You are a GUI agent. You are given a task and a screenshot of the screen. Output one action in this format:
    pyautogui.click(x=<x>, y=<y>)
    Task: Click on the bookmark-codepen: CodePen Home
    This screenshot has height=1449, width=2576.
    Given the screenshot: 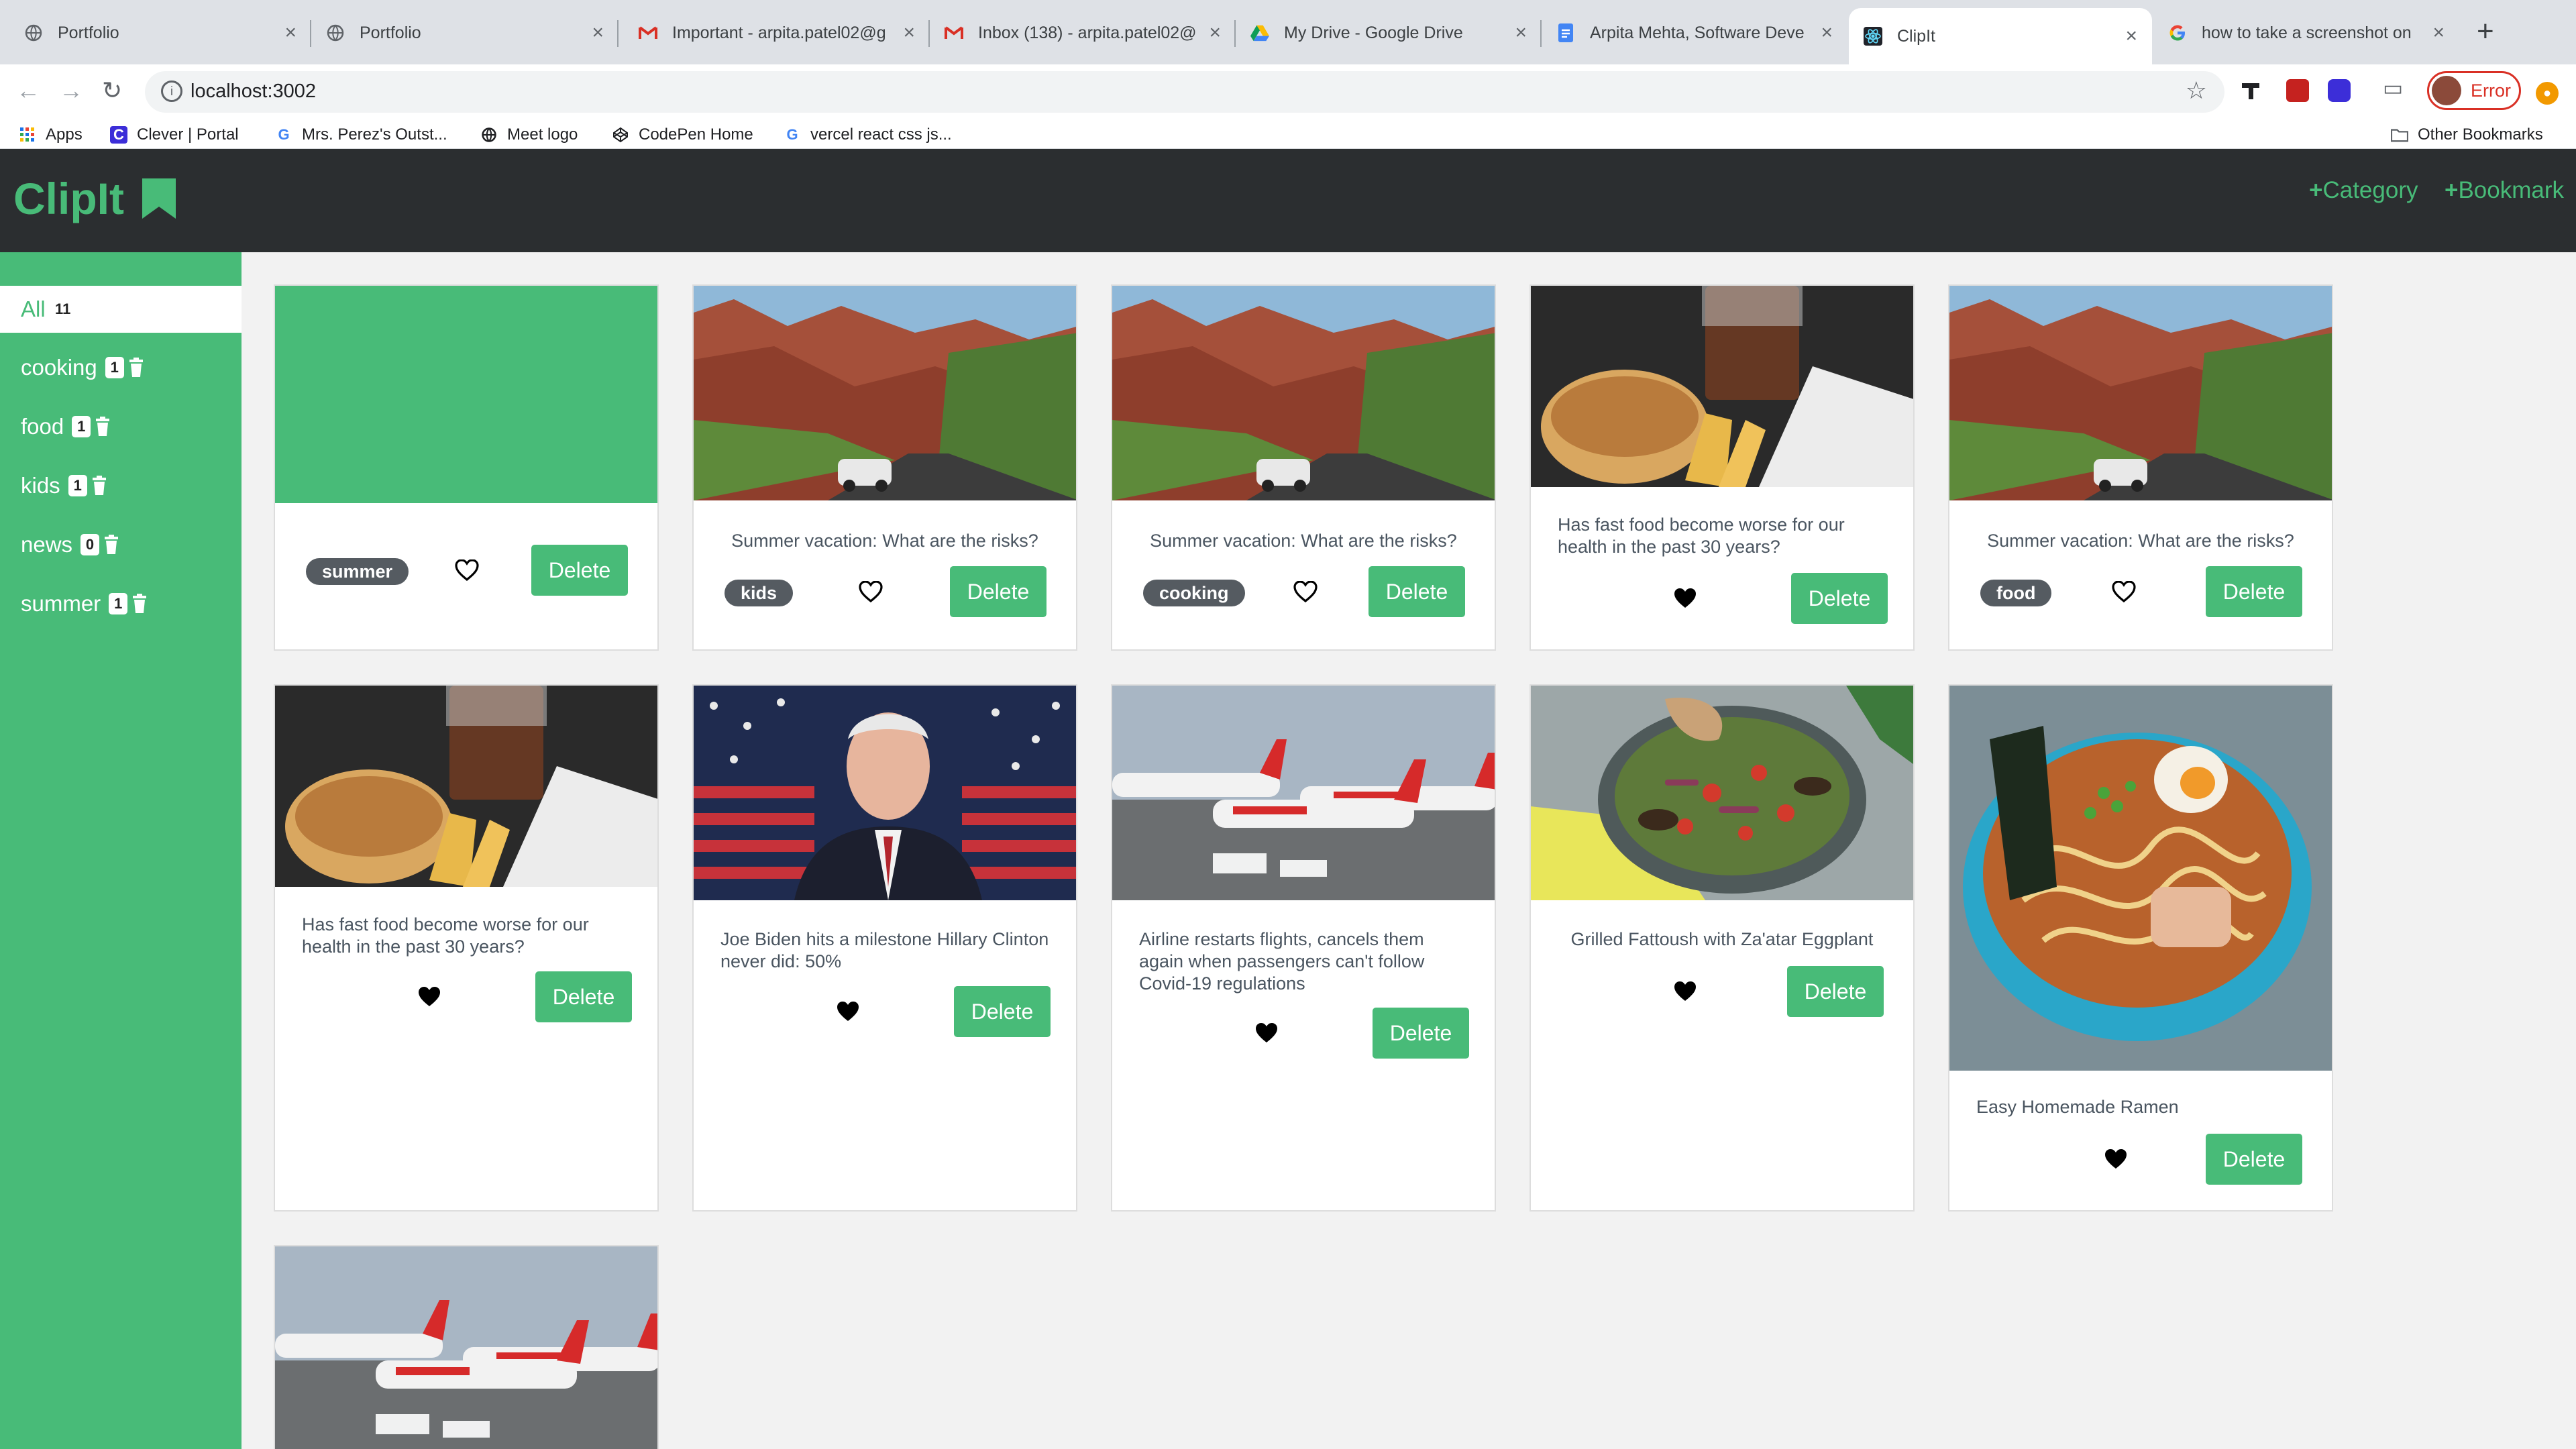 What is the action you would take?
    pyautogui.click(x=682, y=134)
    